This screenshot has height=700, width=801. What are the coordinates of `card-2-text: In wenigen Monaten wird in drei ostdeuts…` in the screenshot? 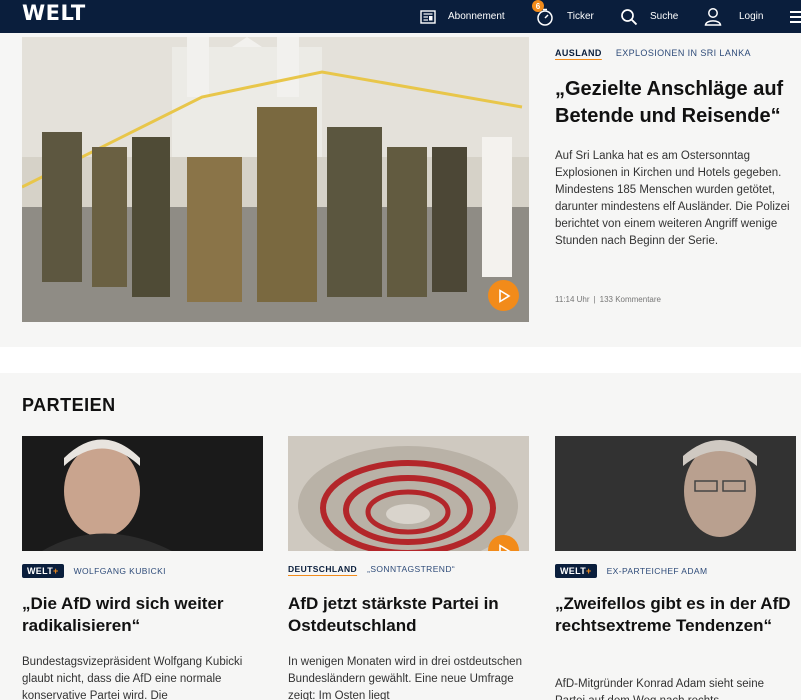 It's located at (405, 678).